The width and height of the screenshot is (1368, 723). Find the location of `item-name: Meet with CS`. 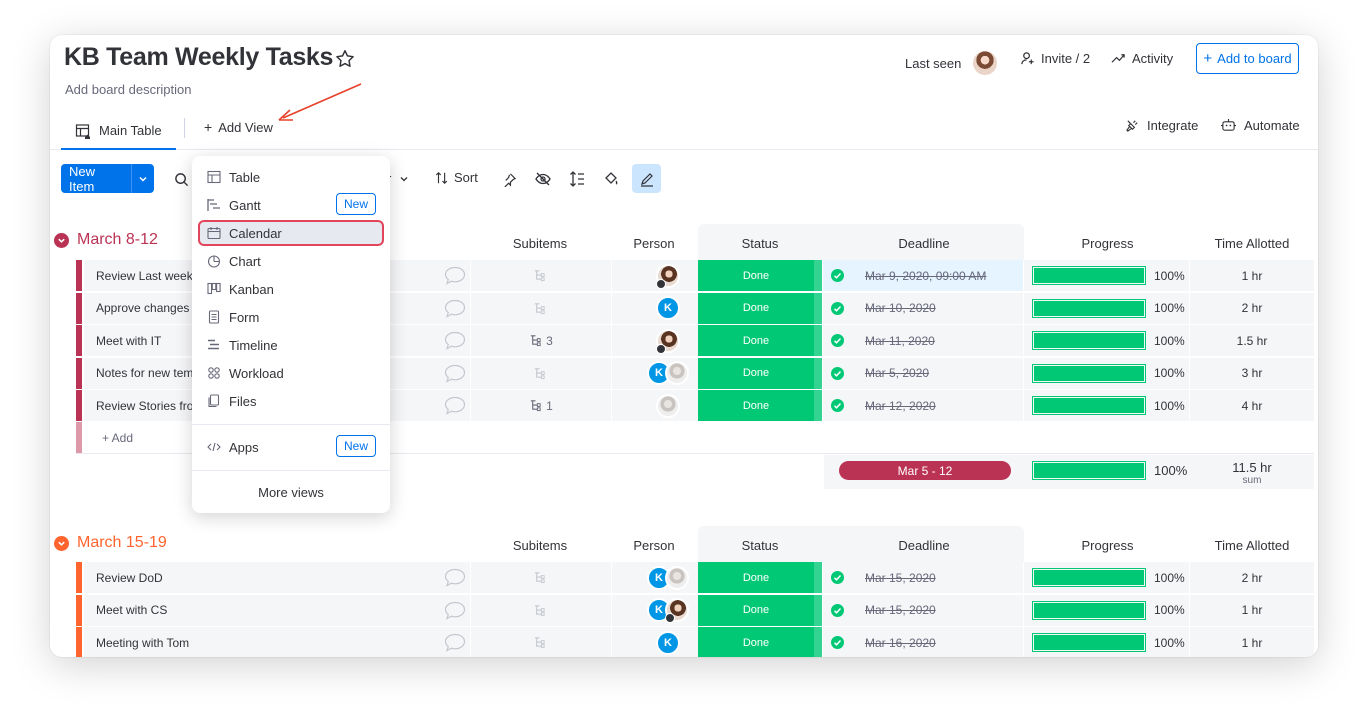

item-name: Meet with CS is located at coordinates (277, 610).